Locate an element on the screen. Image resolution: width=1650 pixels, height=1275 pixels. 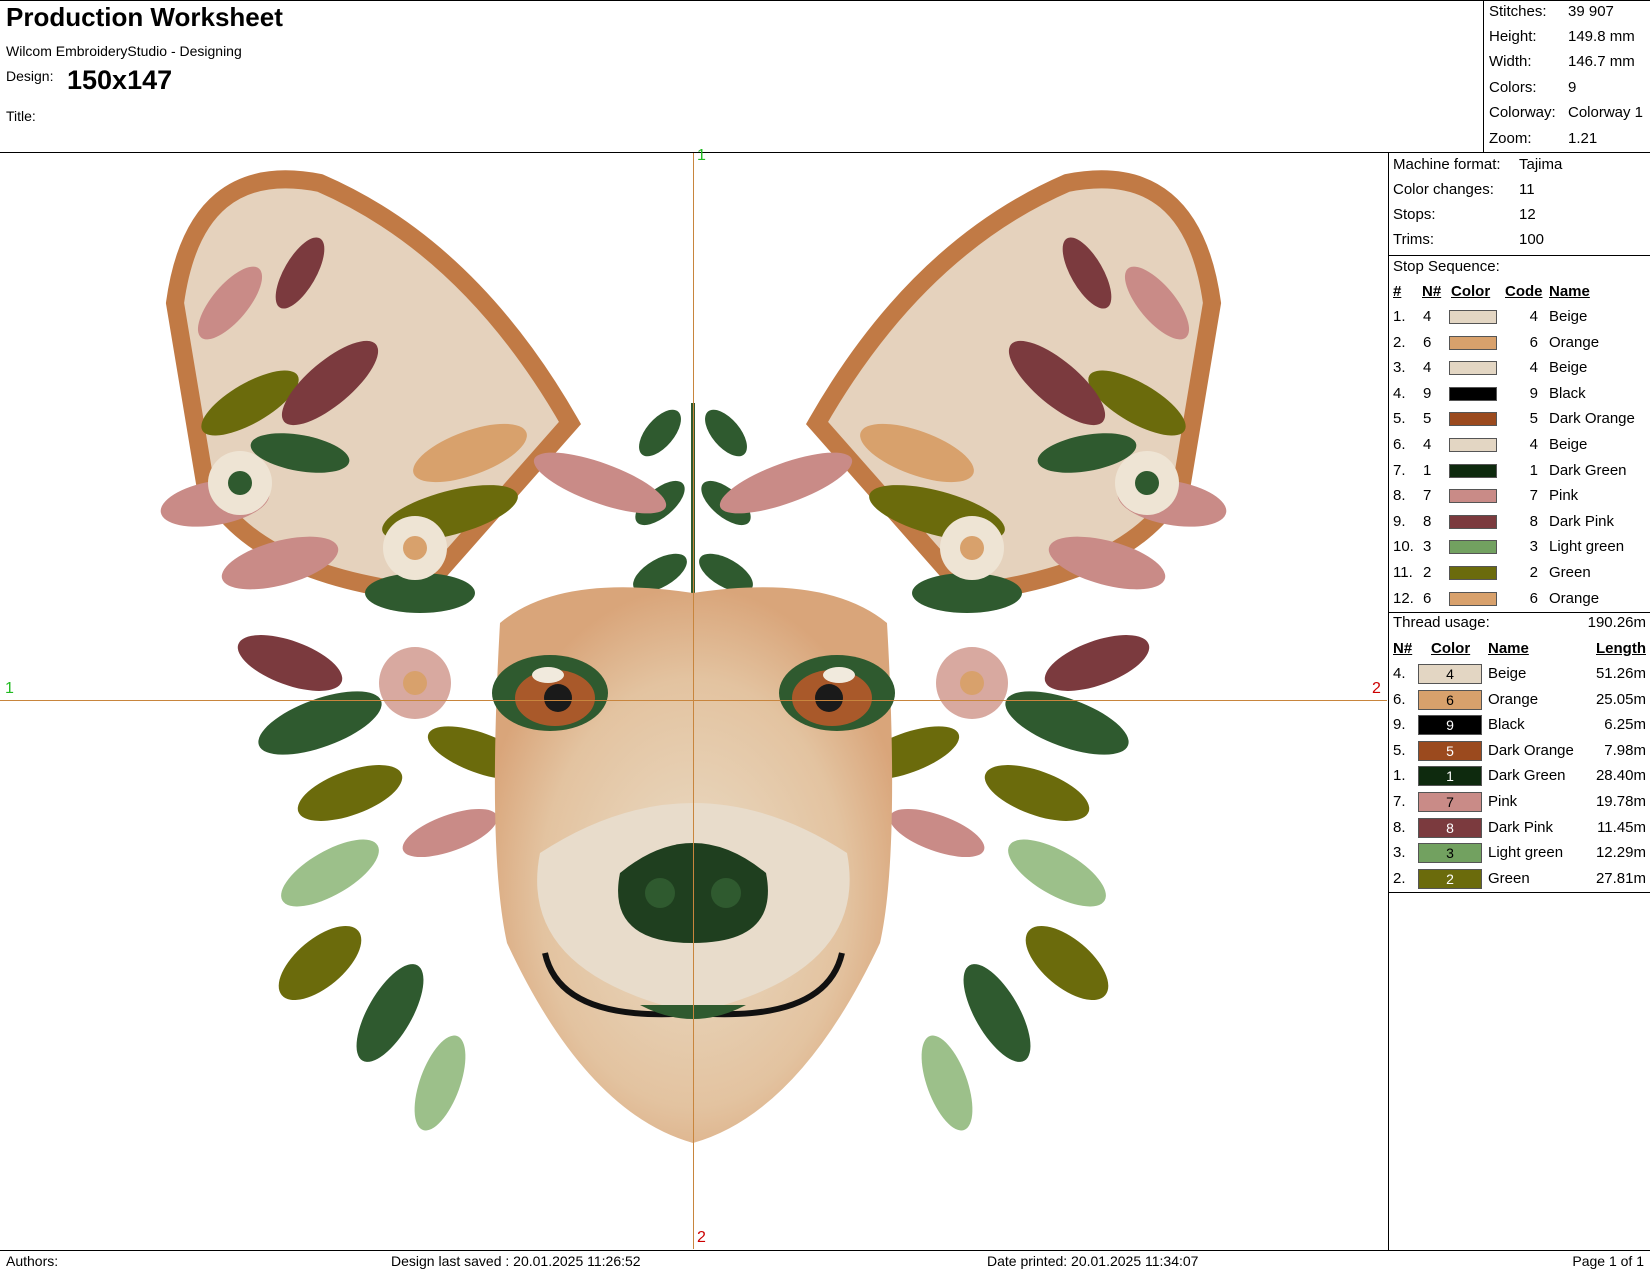
thread-row-name: Beige is located at coordinates (1507, 673).